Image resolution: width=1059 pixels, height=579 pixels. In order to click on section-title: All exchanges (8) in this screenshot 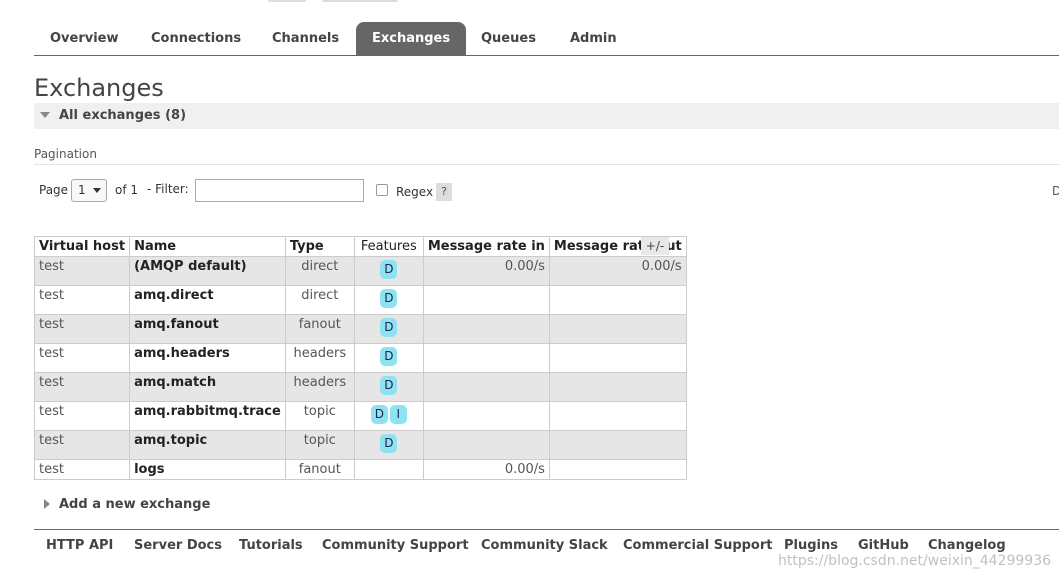, I will do `click(123, 115)`.